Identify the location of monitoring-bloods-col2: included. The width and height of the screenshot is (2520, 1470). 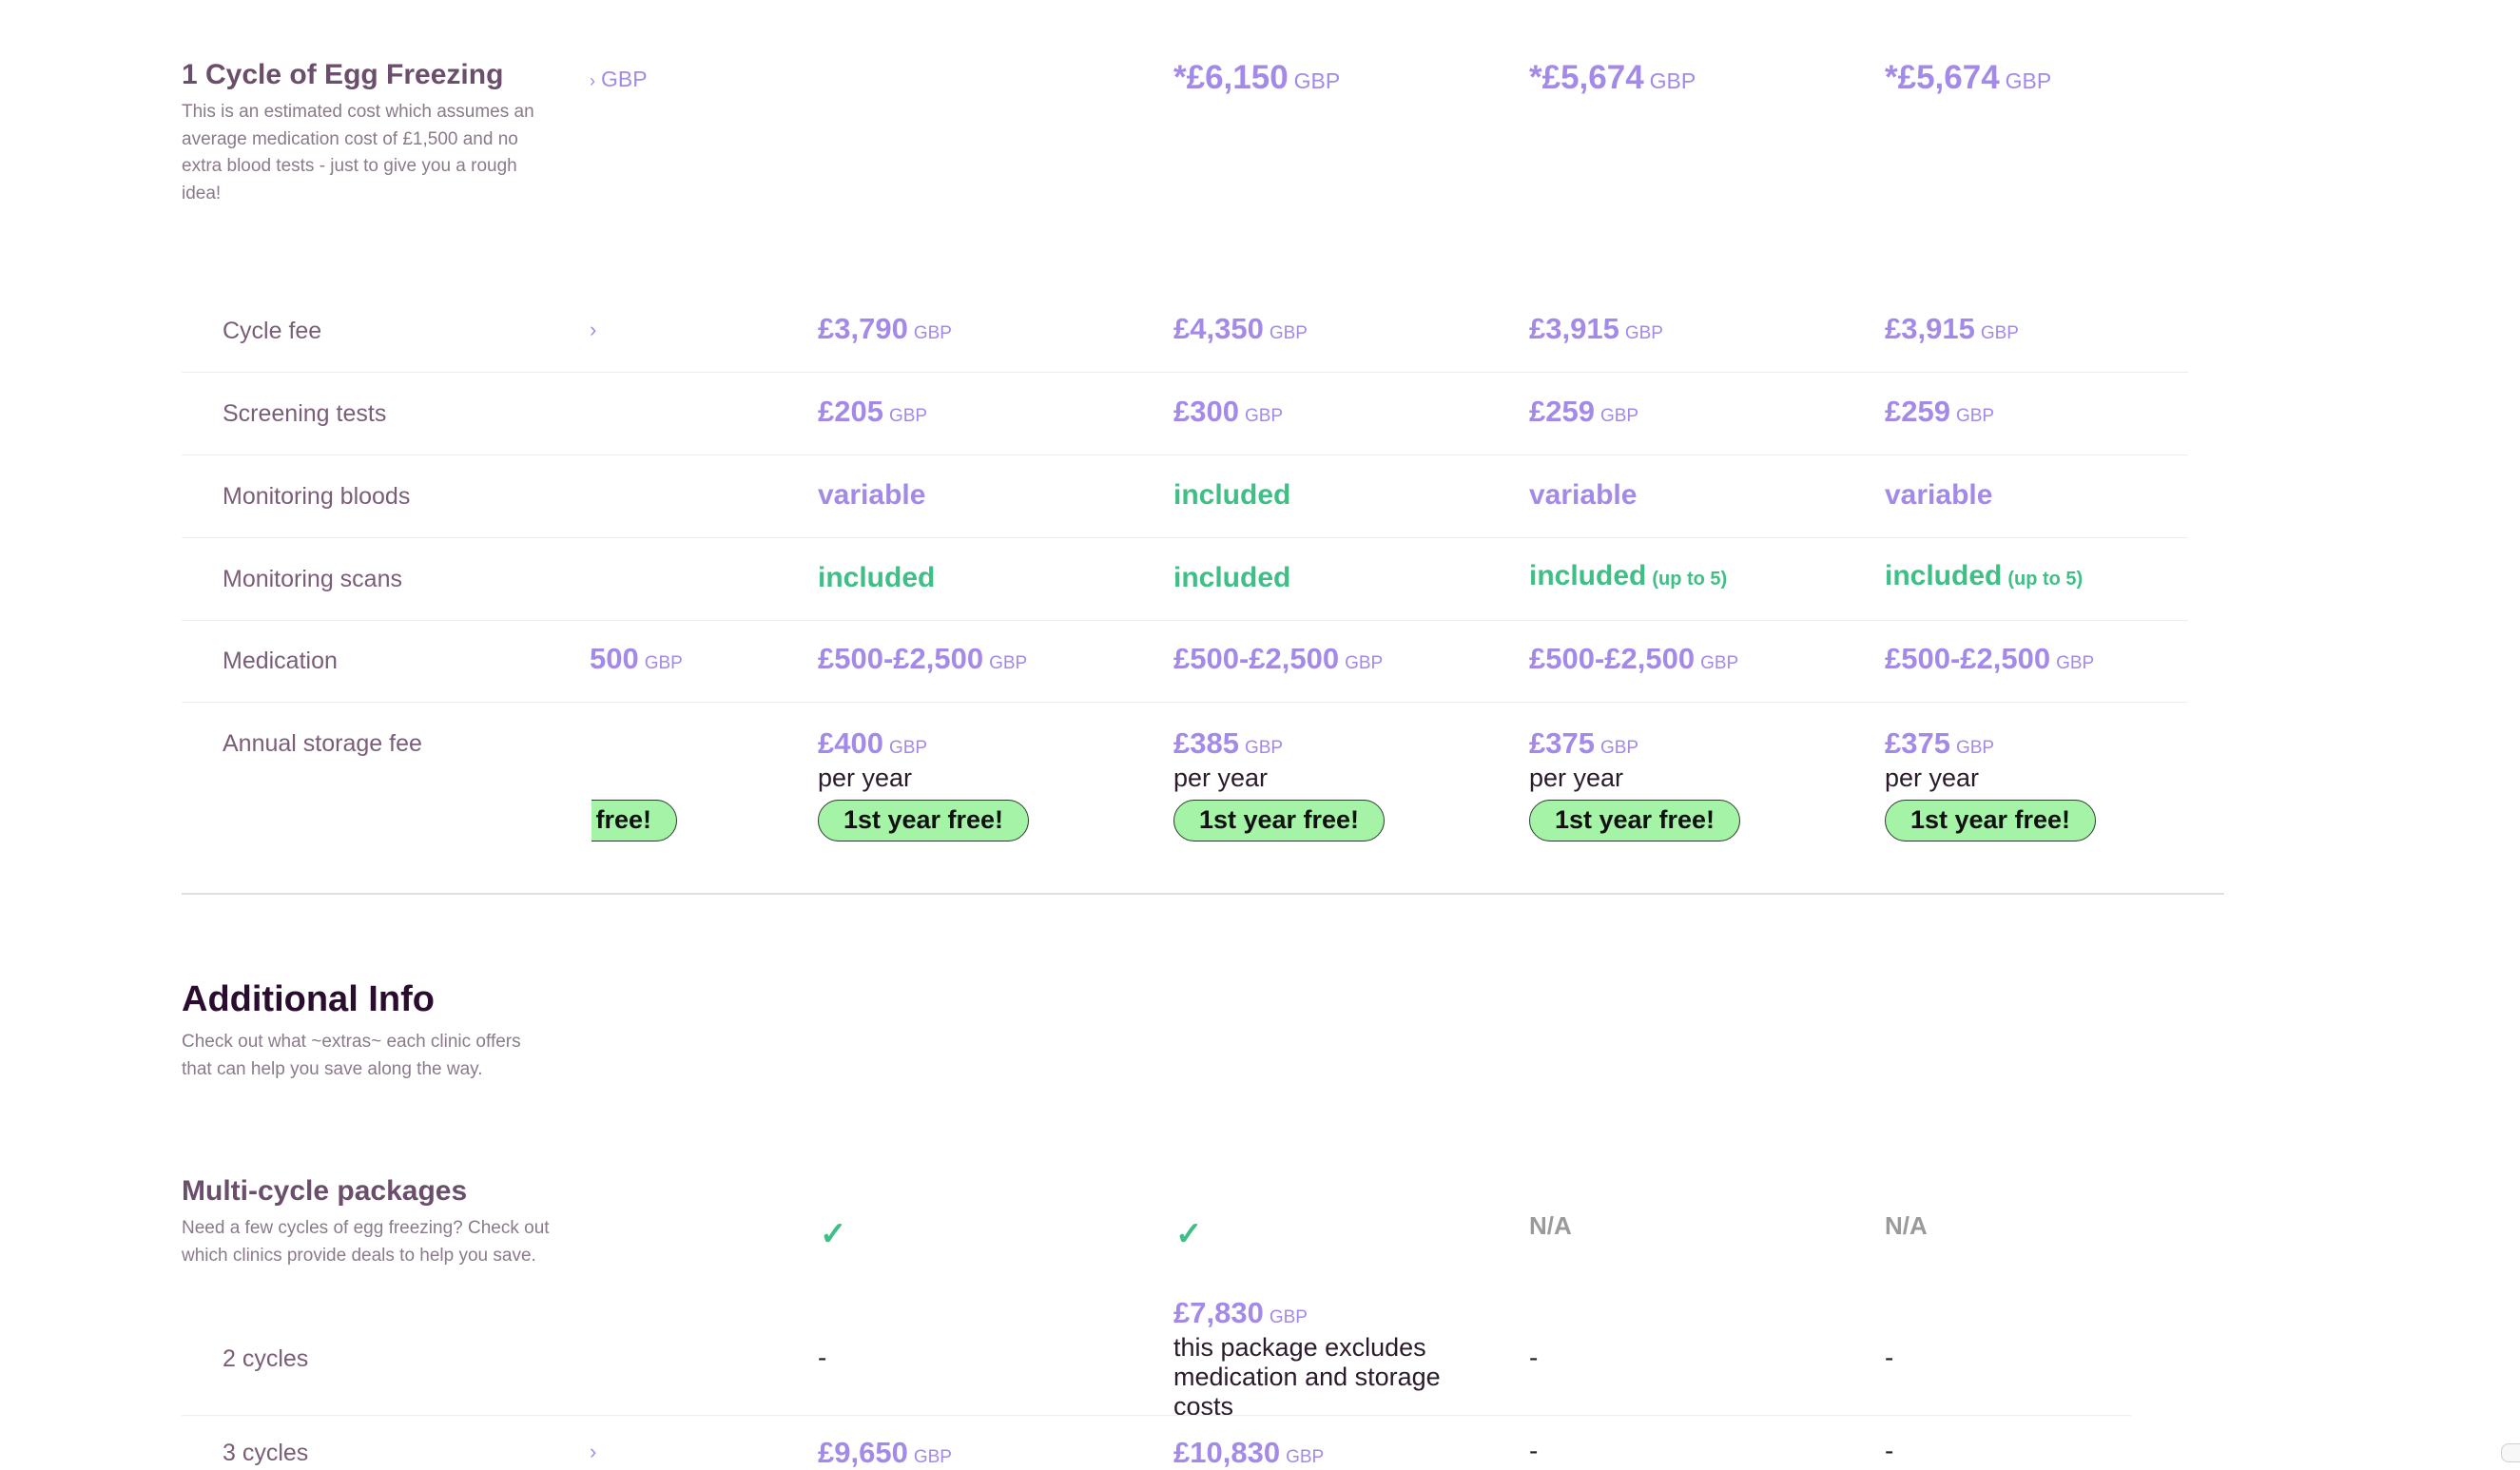
(1232, 495).